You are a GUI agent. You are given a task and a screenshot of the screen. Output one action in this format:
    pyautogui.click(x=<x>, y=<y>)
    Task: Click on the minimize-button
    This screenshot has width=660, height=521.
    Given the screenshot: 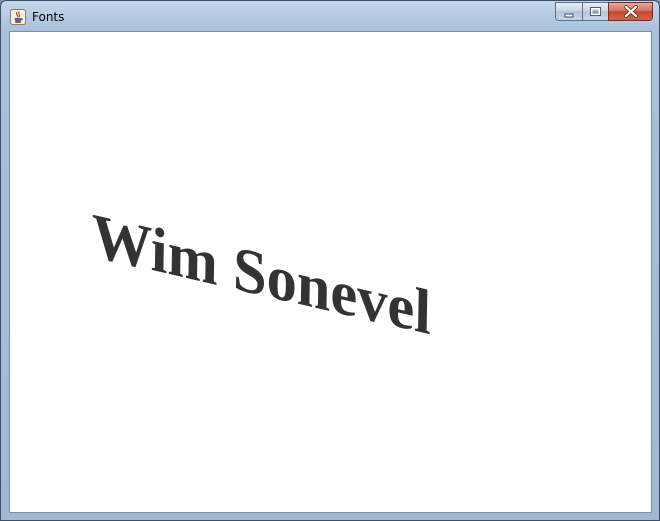 What is the action you would take?
    pyautogui.click(x=568, y=11)
    